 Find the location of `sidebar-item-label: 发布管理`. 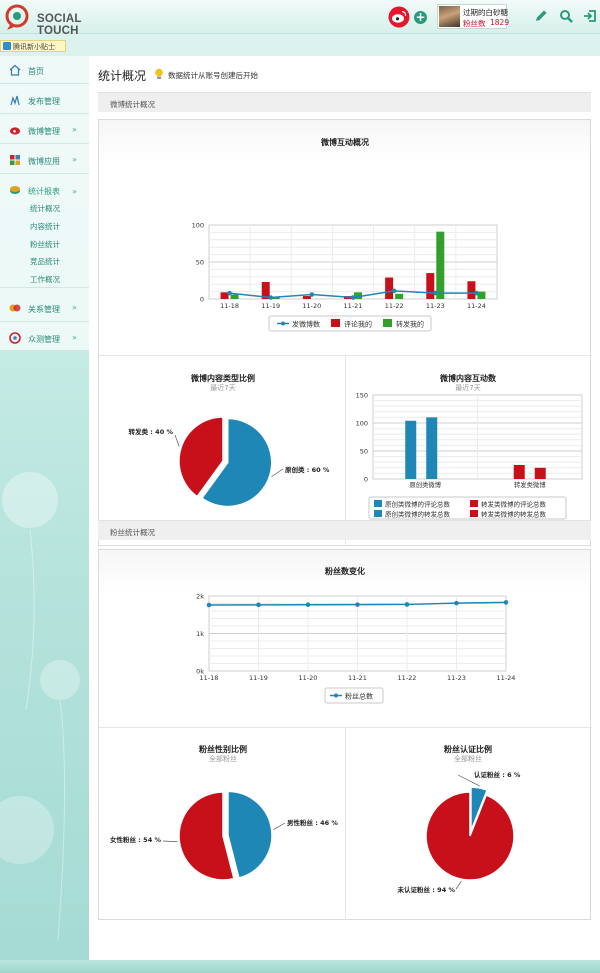

sidebar-item-label: 发布管理 is located at coordinates (44, 101).